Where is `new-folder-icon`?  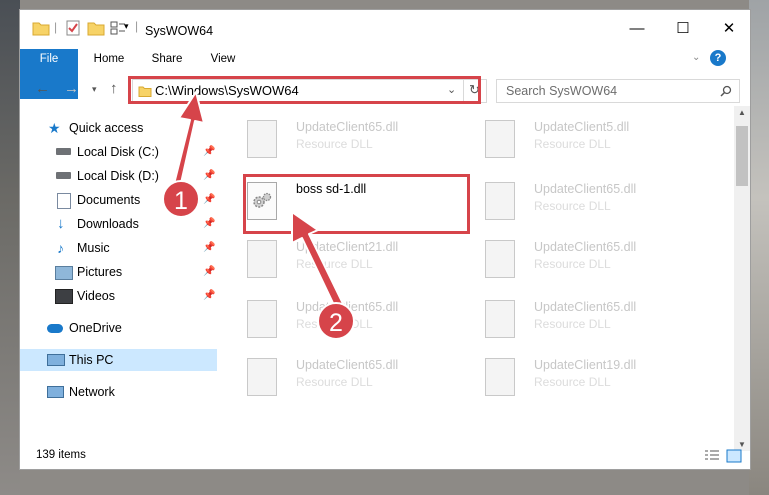 new-folder-icon is located at coordinates (96, 28).